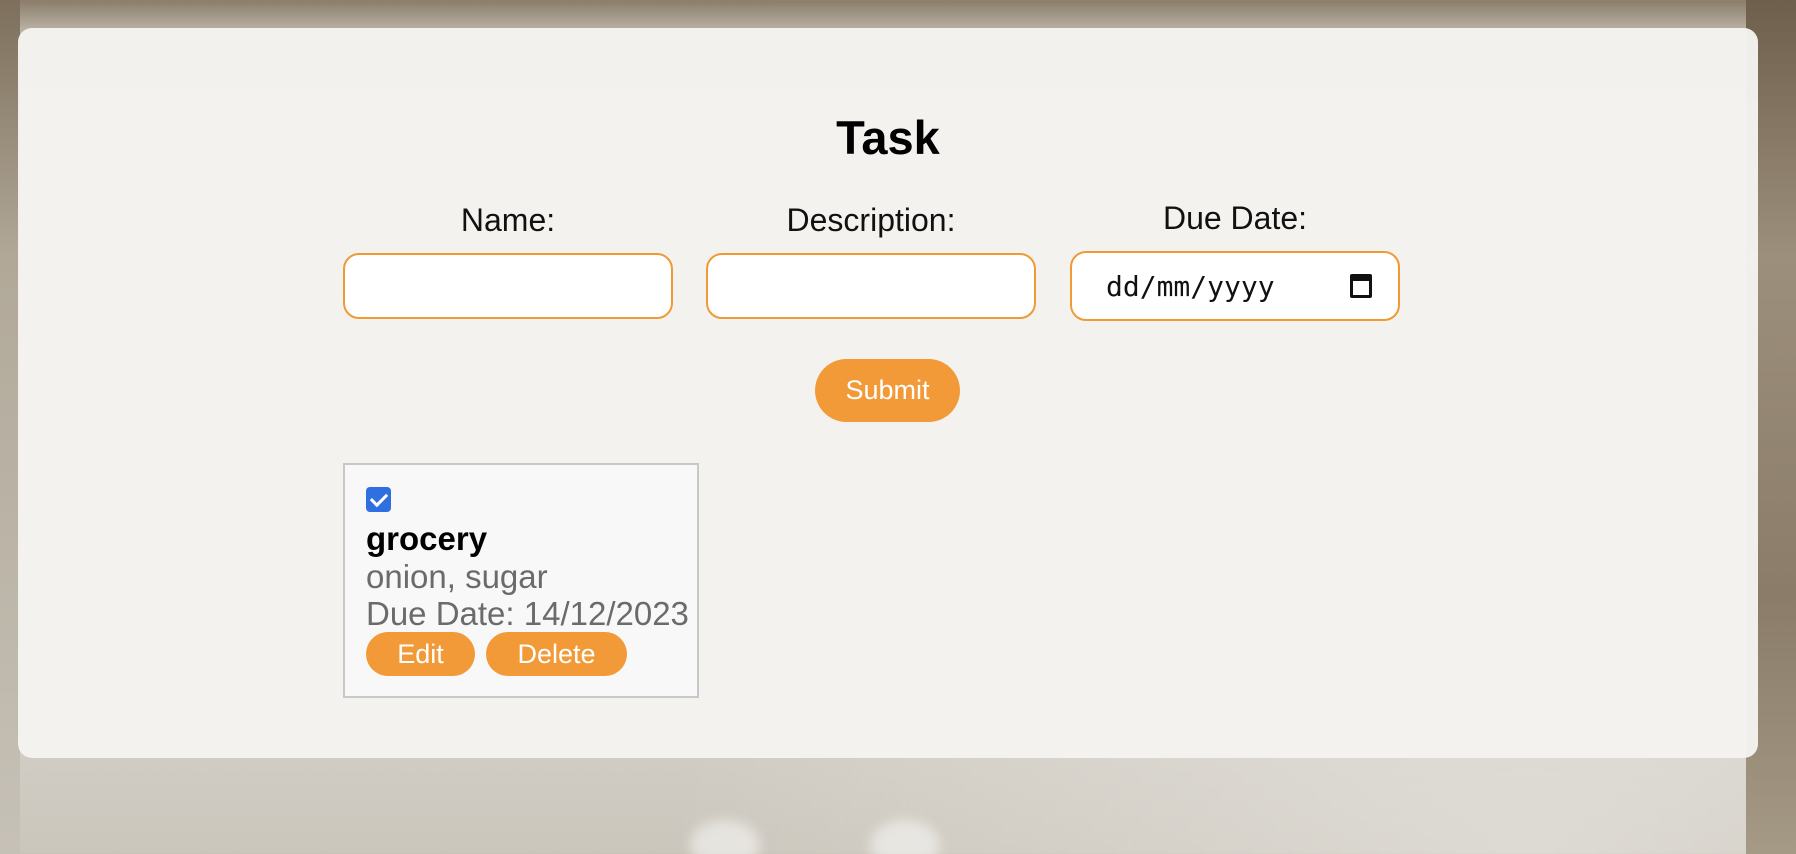  What do you see at coordinates (420, 654) in the screenshot?
I see `edit-button: Edit` at bounding box center [420, 654].